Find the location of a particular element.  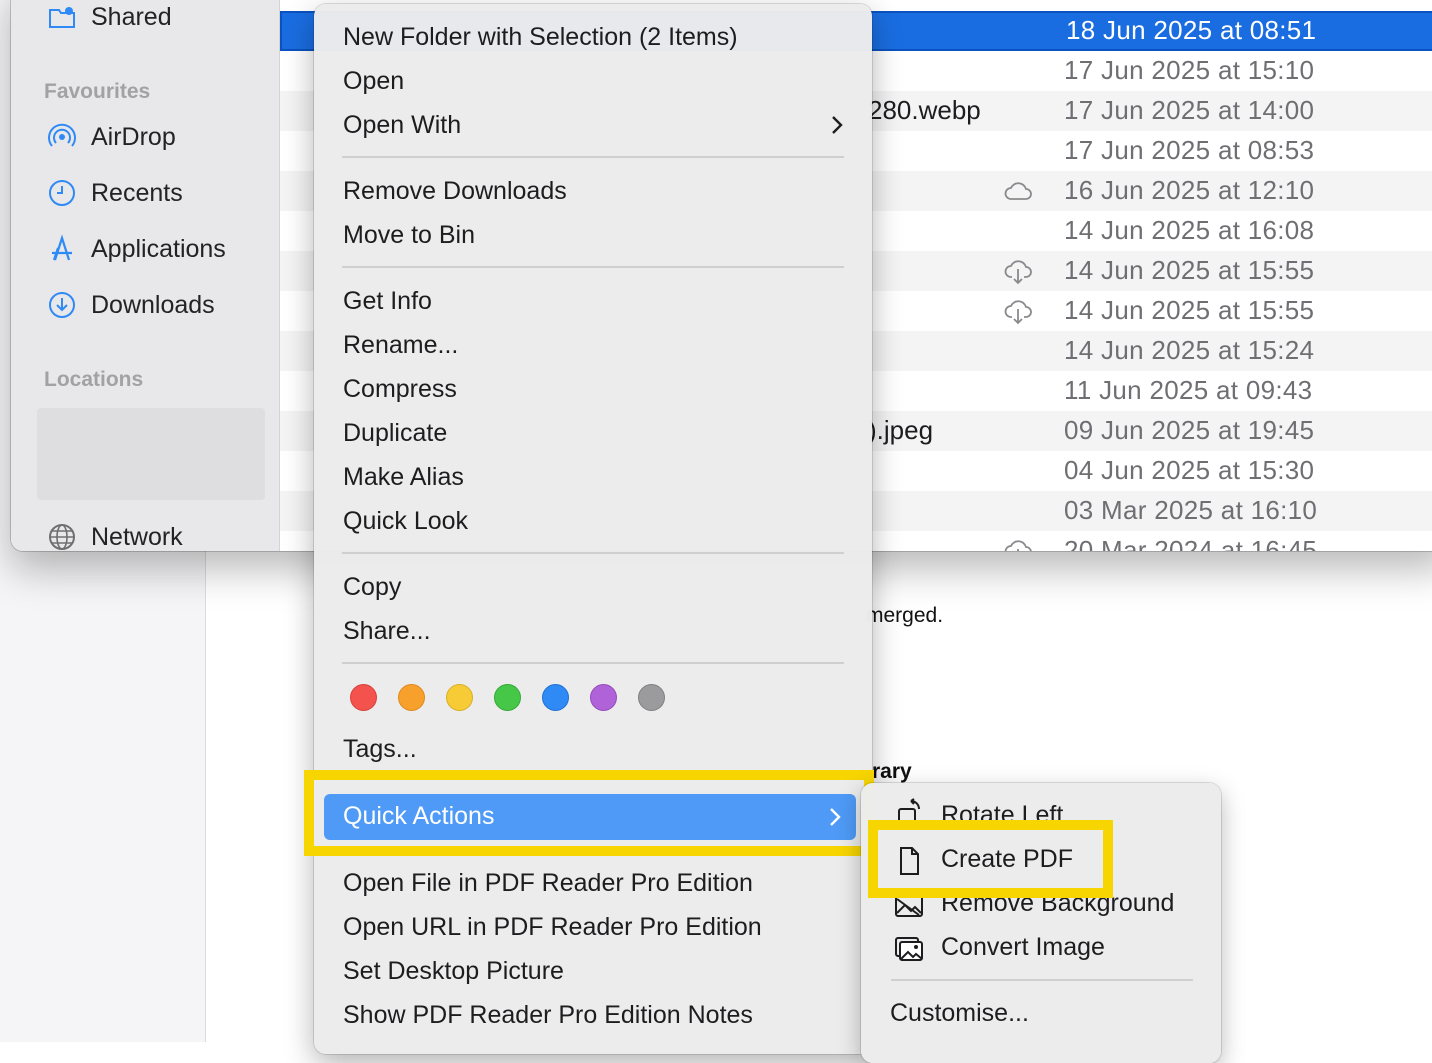

menu-item-open-url-pdf-reader: Open URL in PDF Reader Pro Edition is located at coordinates (552, 927).